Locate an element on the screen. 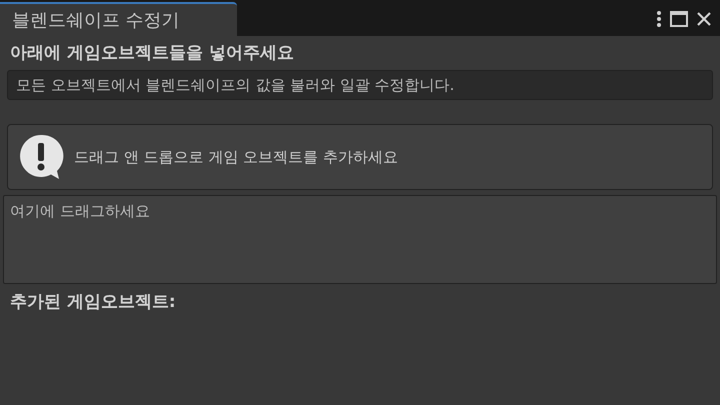 The height and width of the screenshot is (405, 720). added-objects-label: 추가된 게임오브젝트: is located at coordinates (93, 302).